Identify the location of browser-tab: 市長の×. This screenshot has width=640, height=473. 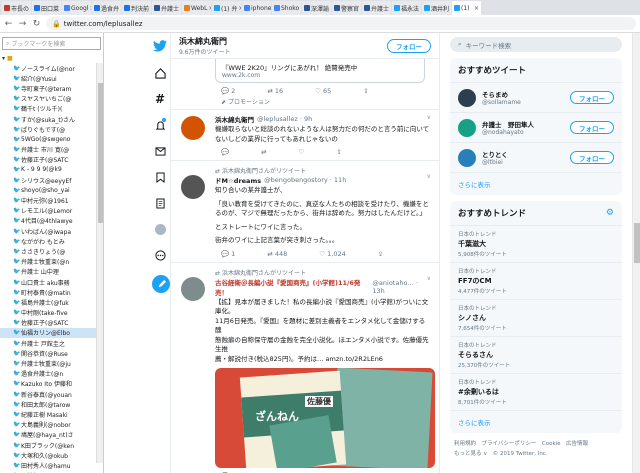
(16, 8).